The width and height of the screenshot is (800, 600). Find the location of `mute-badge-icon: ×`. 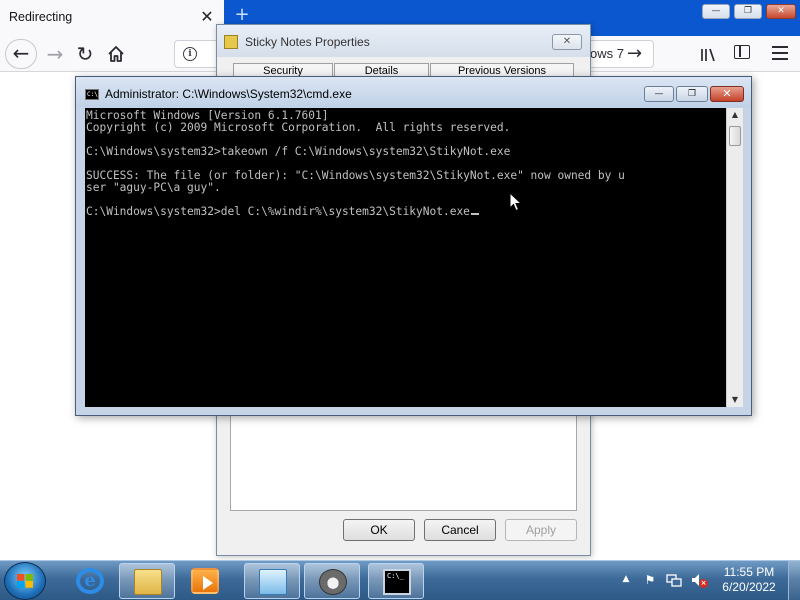

mute-badge-icon: × is located at coordinates (703, 583).